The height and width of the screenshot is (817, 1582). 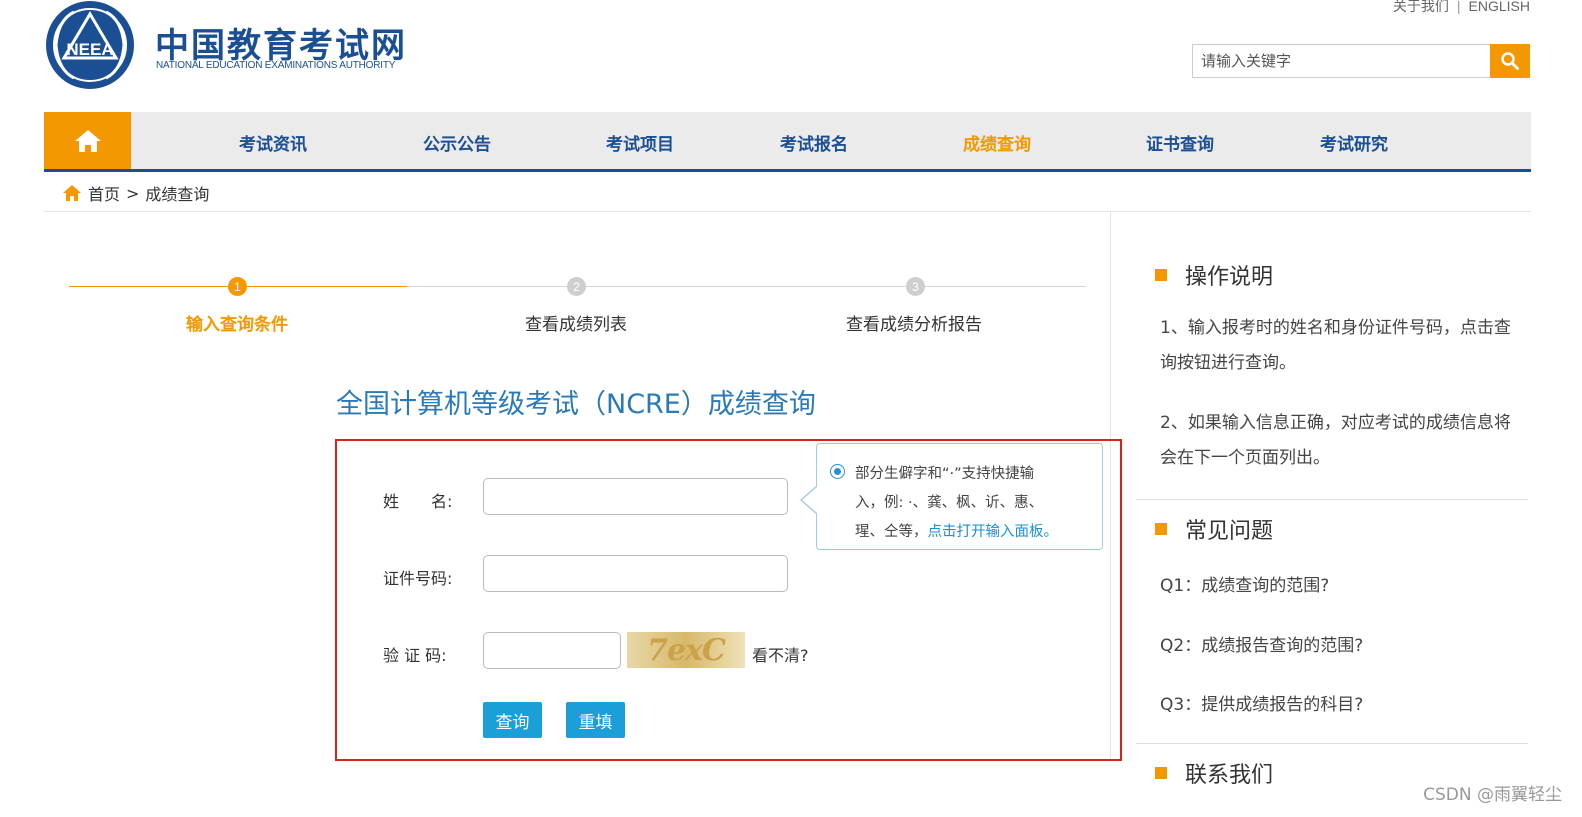 What do you see at coordinates (1499, 7) in the screenshot?
I see `english-link: ENGLISH` at bounding box center [1499, 7].